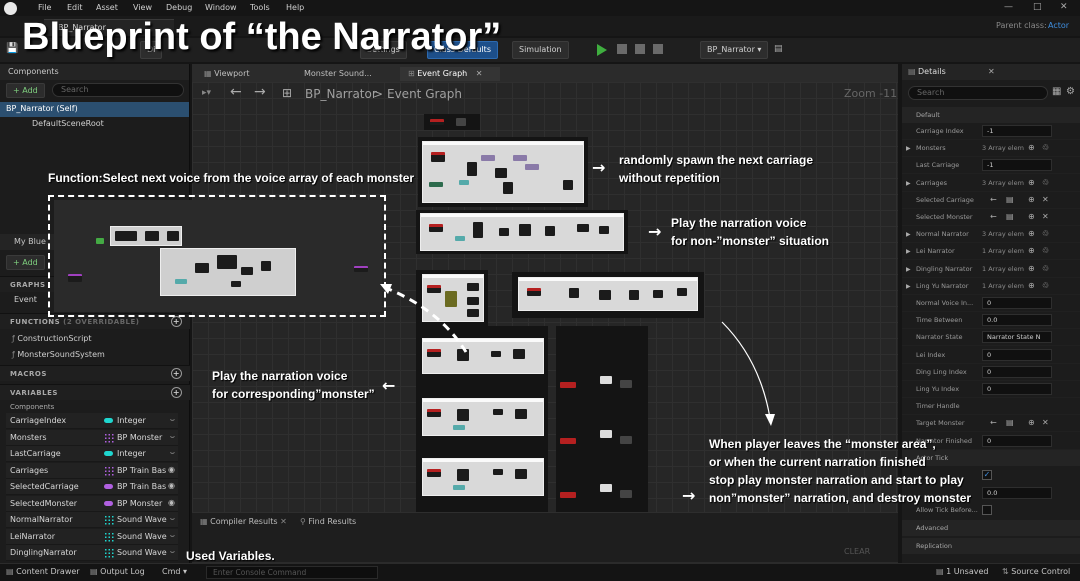 This screenshot has height=581, width=1080. What do you see at coordinates (426, 319) in the screenshot?
I see `dashed-arrow-path` at bounding box center [426, 319].